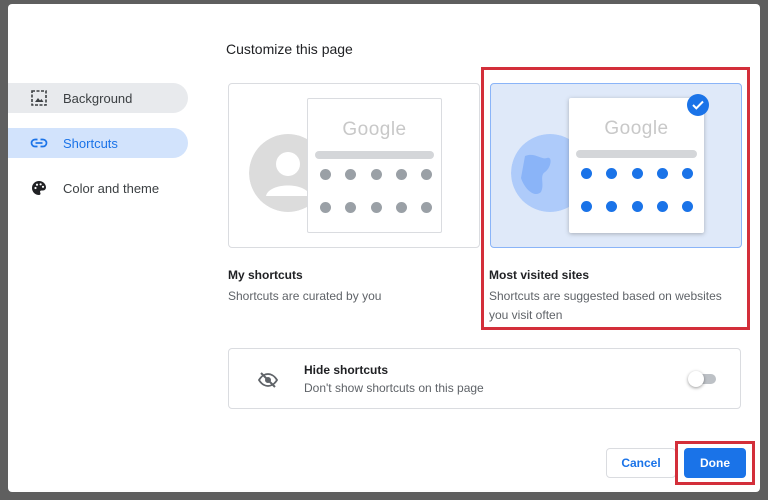  I want to click on sidebar-item-label: Shortcuts, so click(90, 143).